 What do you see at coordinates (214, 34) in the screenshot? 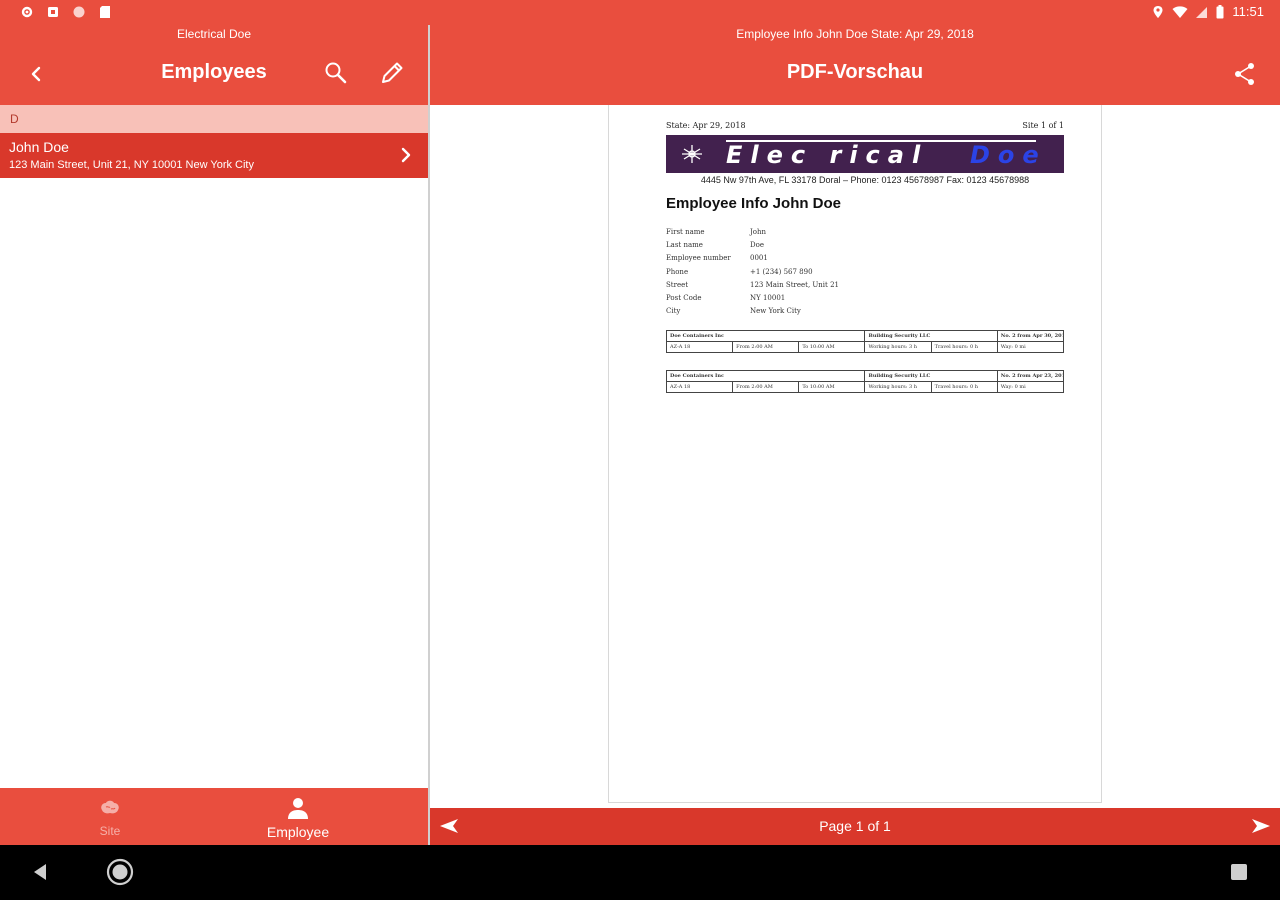
I see `company-subtitle: Electrical Doe` at bounding box center [214, 34].